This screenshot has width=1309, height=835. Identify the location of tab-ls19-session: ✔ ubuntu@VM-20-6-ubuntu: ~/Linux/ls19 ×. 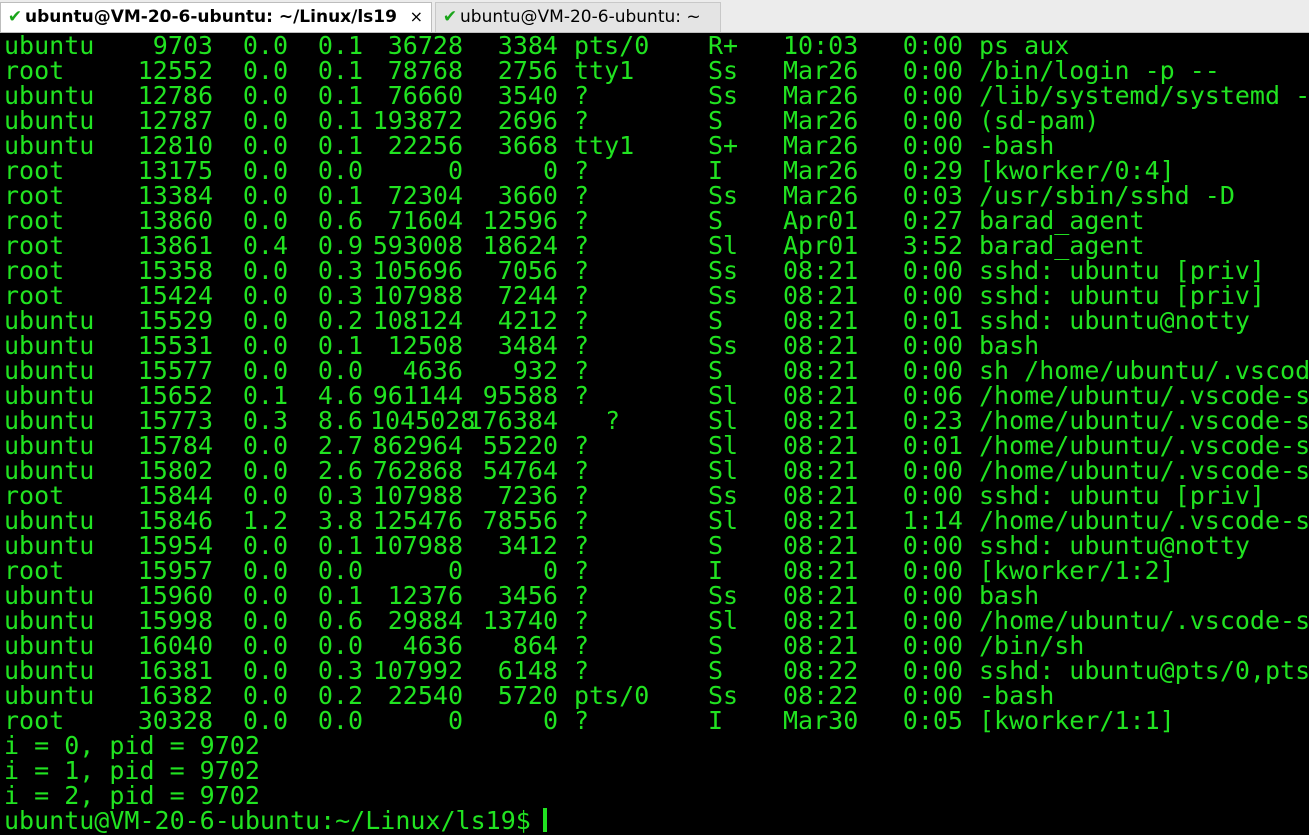
(216, 17).